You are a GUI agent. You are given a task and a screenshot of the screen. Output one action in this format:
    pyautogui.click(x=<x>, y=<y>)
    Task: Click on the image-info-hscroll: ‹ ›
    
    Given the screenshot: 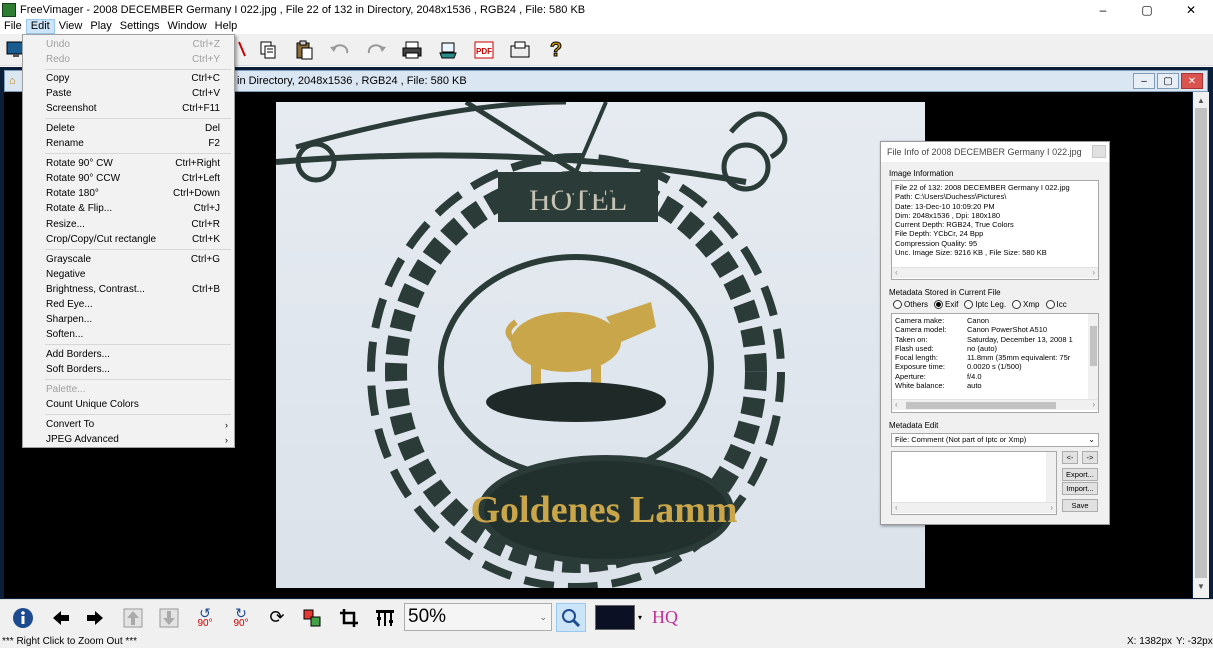 What is the action you would take?
    pyautogui.click(x=995, y=272)
    